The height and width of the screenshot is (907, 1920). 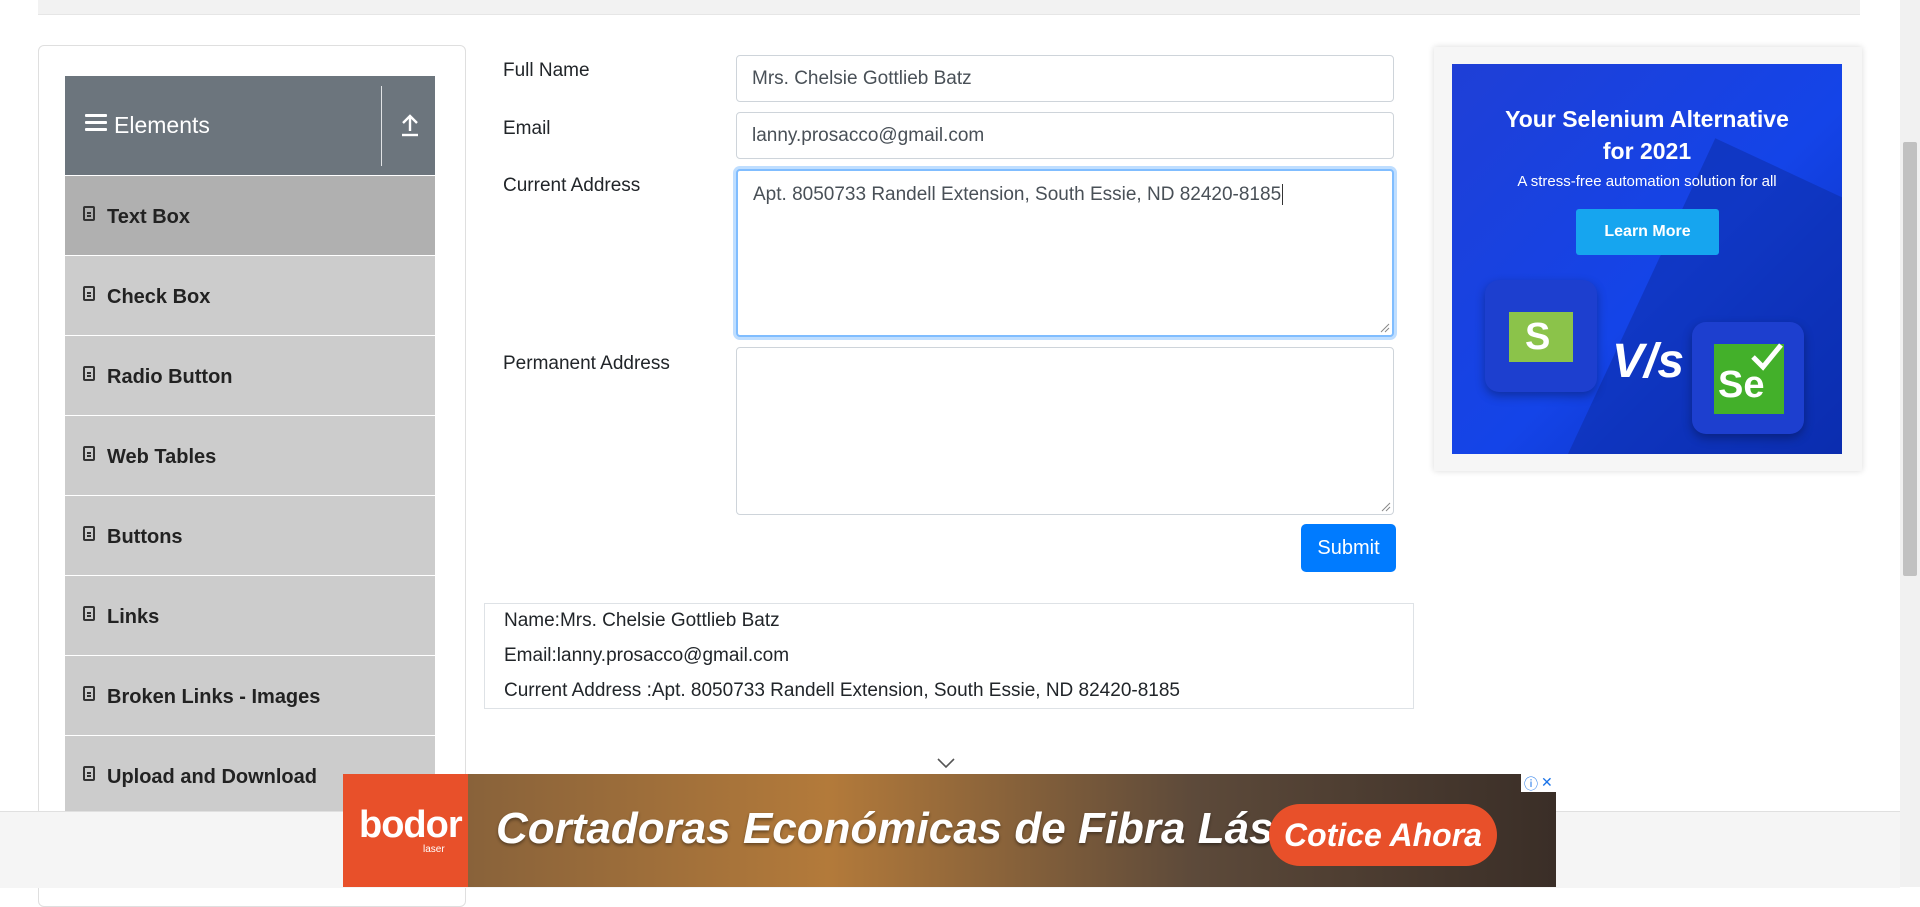 I want to click on top-banner-strip, so click(x=949, y=7).